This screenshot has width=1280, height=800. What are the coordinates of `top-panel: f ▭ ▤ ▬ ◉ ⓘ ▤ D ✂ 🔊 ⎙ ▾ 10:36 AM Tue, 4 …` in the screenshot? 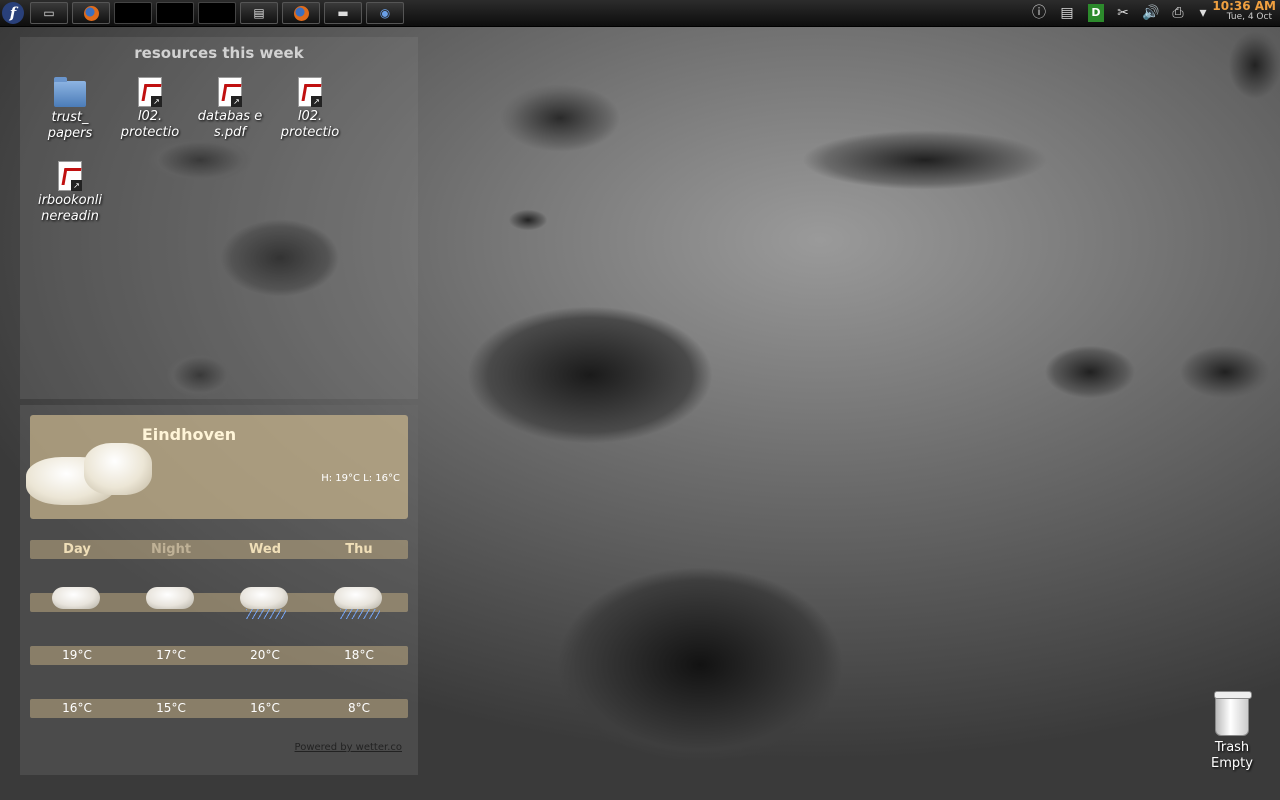 It's located at (640, 13).